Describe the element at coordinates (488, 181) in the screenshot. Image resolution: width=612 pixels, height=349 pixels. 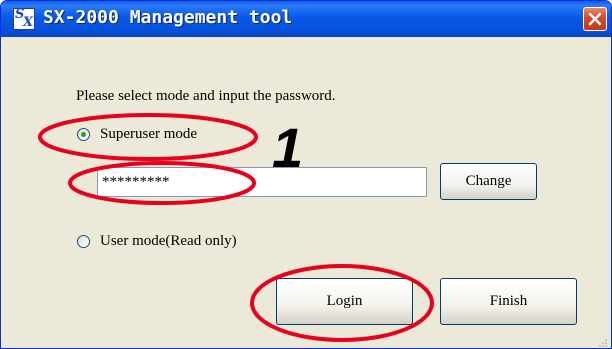
I see `change-button: Change` at that location.